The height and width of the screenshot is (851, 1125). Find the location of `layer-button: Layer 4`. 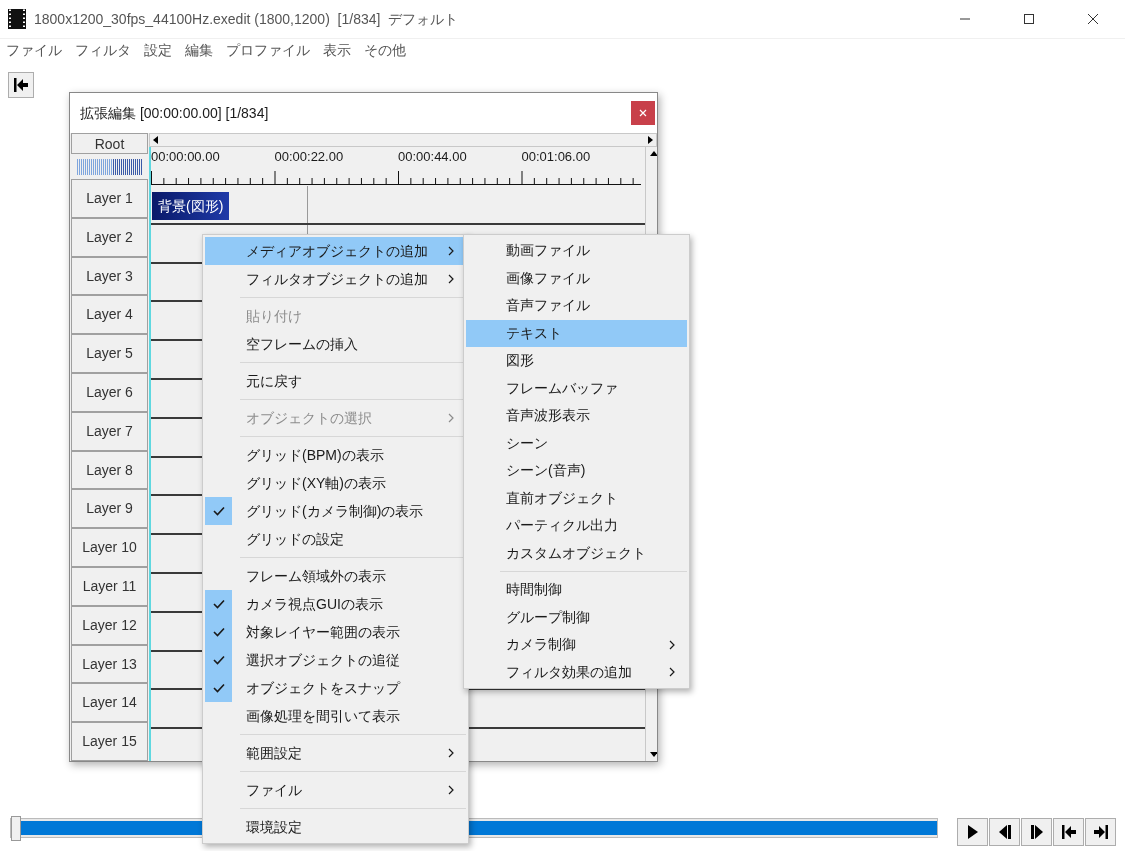

layer-button: Layer 4 is located at coordinates (109, 315).